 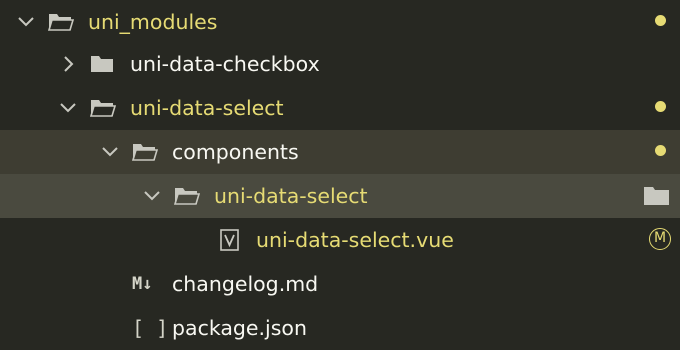 I want to click on tree-row-uni-data-select: uni-data-select, so click(x=340, y=108).